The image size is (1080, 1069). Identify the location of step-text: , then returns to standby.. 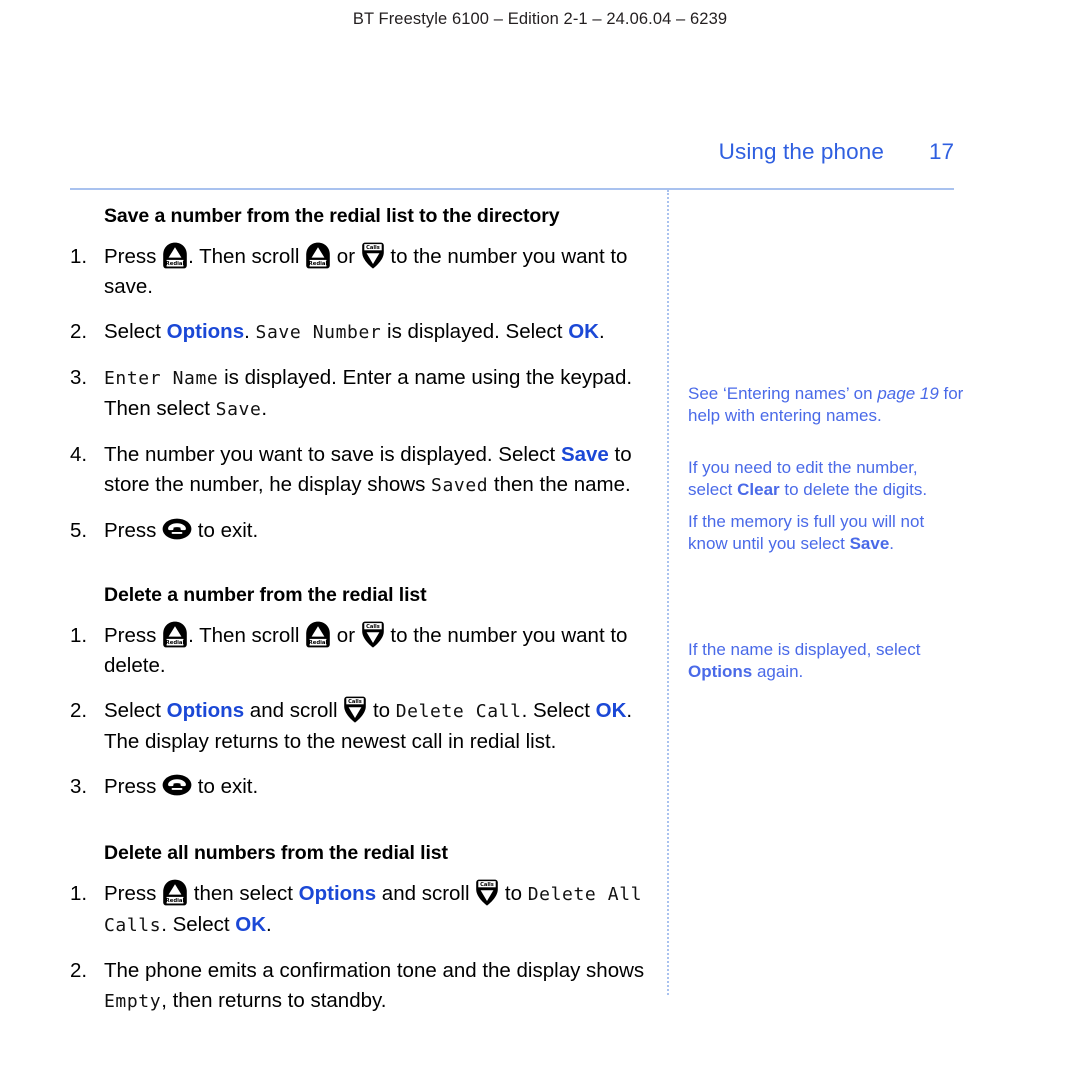
(274, 1000).